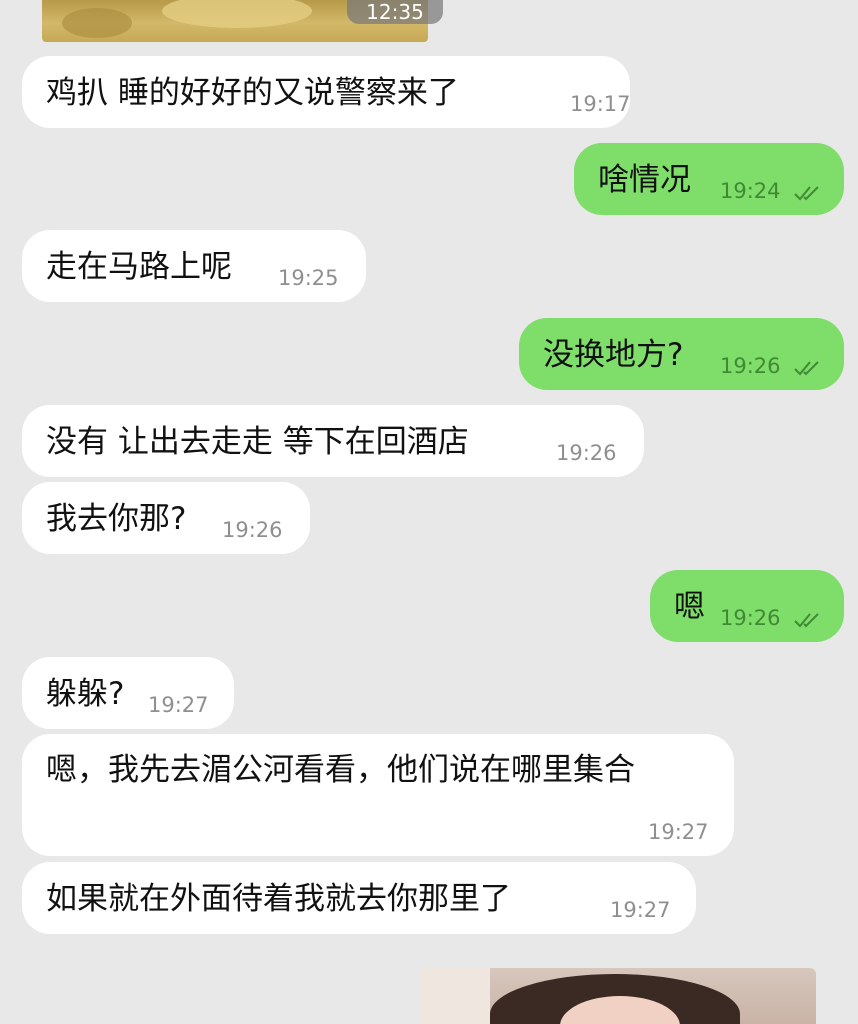 This screenshot has height=1024, width=858. Describe the element at coordinates (278, 899) in the screenshot. I see `message-text: 如果就在外面待着我就去你那里了` at that location.